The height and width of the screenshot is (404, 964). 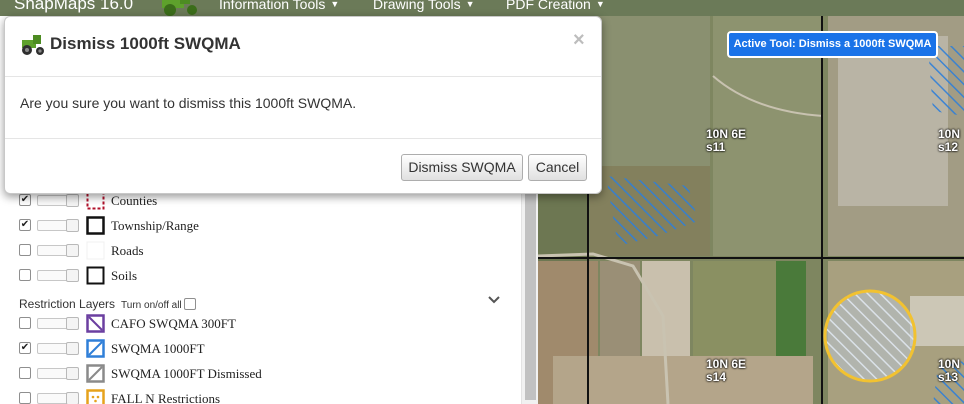 What do you see at coordinates (95, 373) in the screenshot?
I see `dismissed-swatch-icon` at bounding box center [95, 373].